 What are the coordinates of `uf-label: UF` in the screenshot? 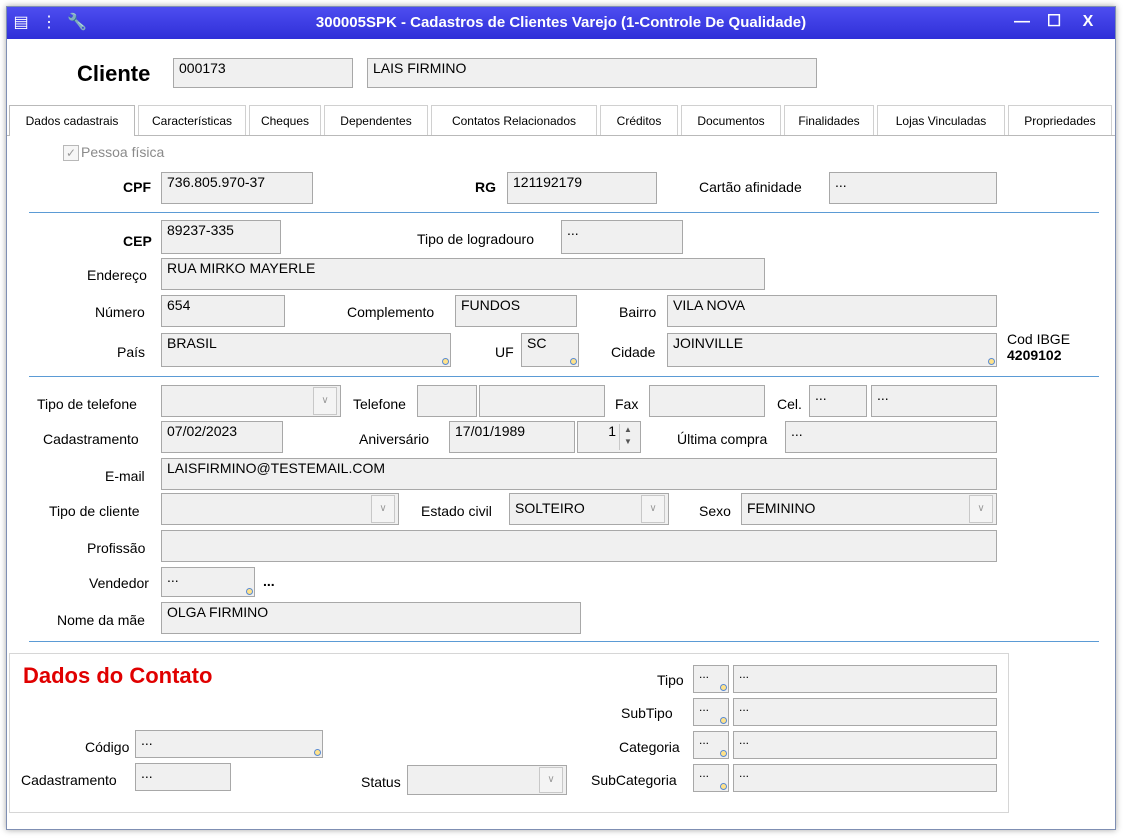 It's located at (504, 352).